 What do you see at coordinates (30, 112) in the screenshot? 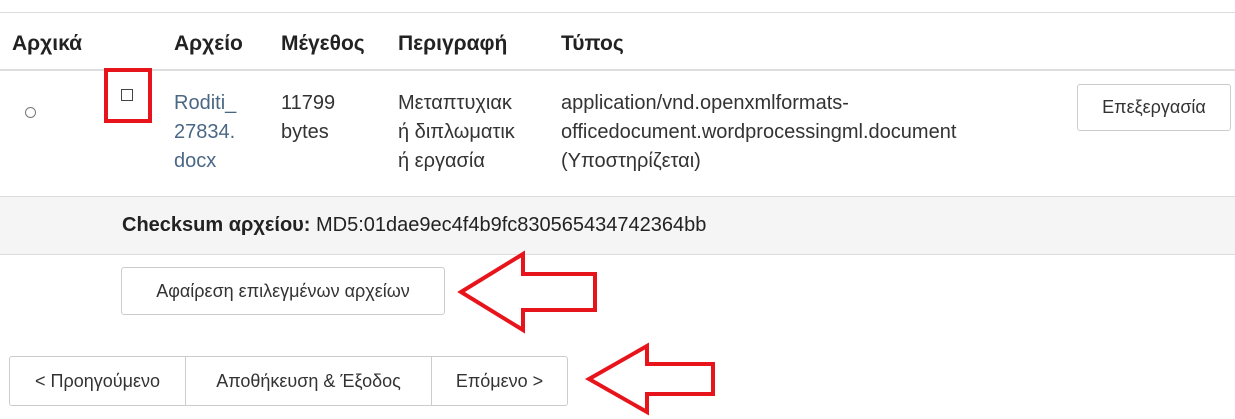
I see `original-radio` at bounding box center [30, 112].